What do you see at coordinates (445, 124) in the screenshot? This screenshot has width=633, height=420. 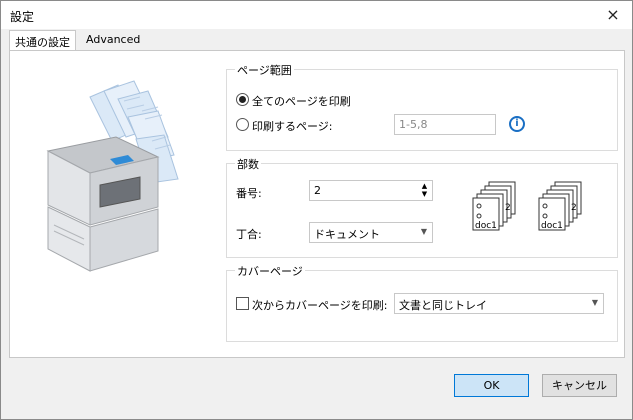 I see `pages-input: 1-5,8` at bounding box center [445, 124].